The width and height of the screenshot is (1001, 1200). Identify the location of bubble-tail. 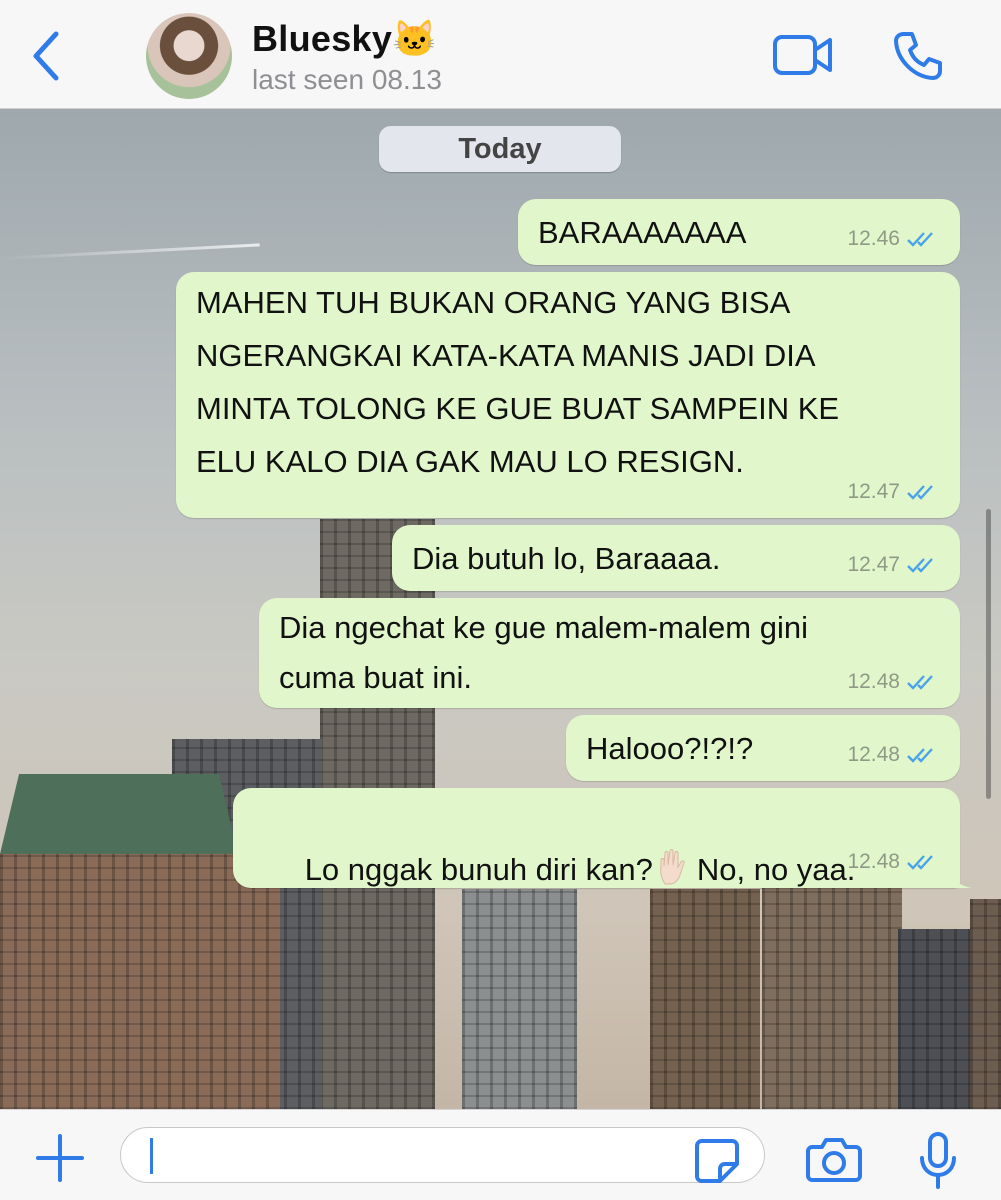
(960, 876).